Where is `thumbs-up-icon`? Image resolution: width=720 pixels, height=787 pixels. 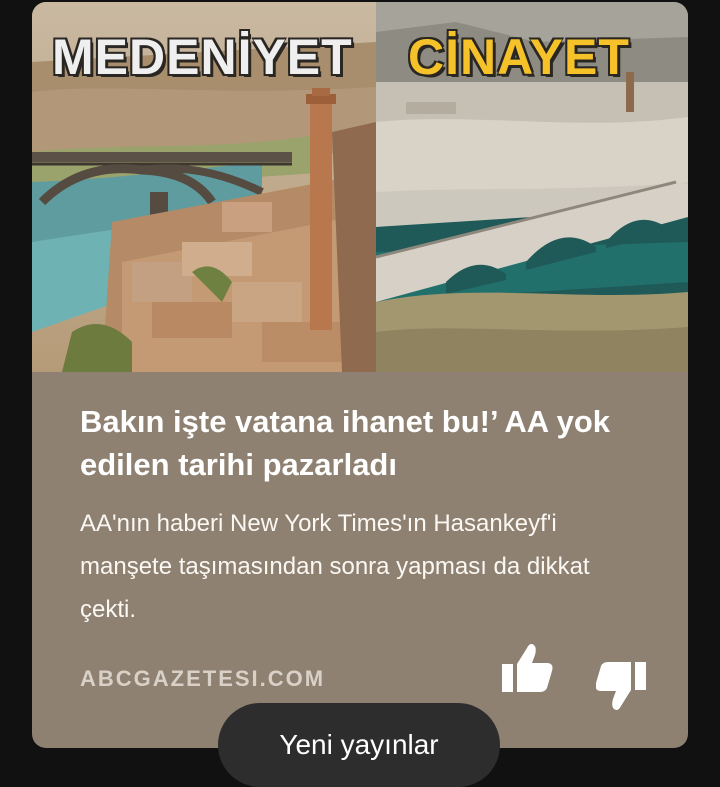
thumbs-up-icon is located at coordinates (527, 671).